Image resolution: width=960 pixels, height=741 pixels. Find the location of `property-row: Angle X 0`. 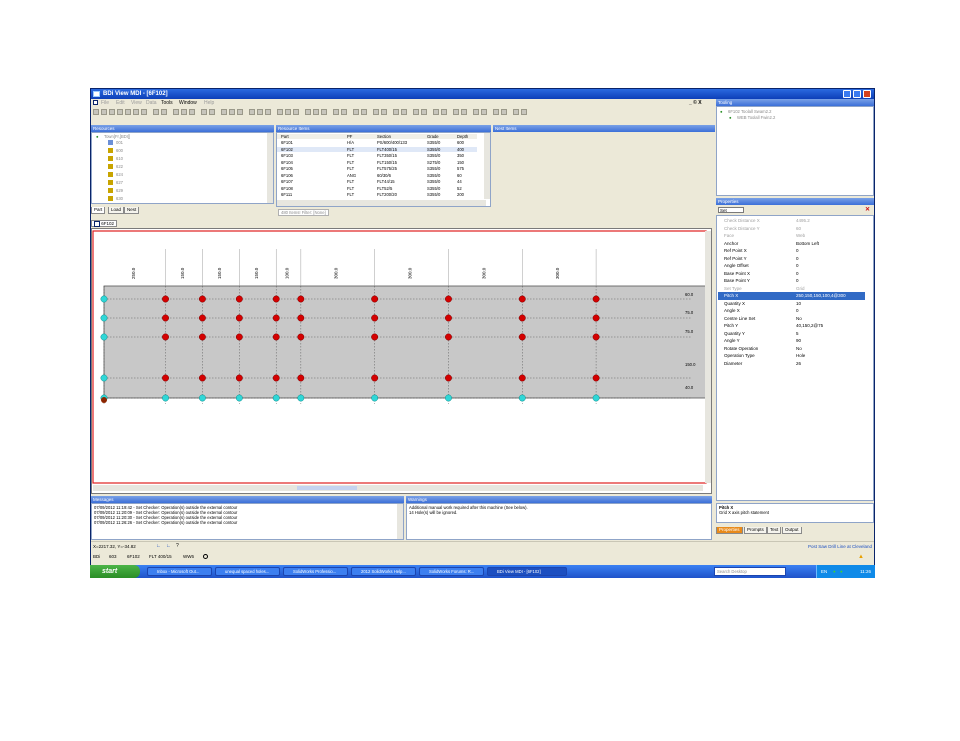

property-row: Angle X 0 is located at coordinates (791, 311).